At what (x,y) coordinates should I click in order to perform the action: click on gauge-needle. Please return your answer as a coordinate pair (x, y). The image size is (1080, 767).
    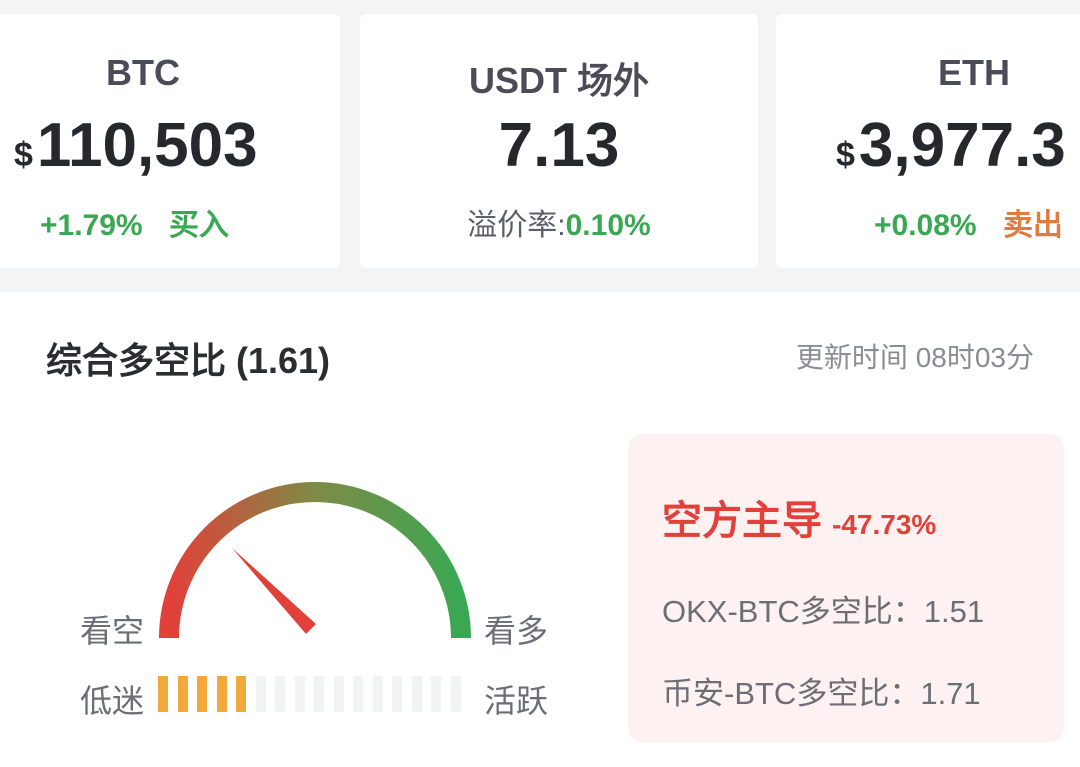
    Looking at the image, I should click on (274, 591).